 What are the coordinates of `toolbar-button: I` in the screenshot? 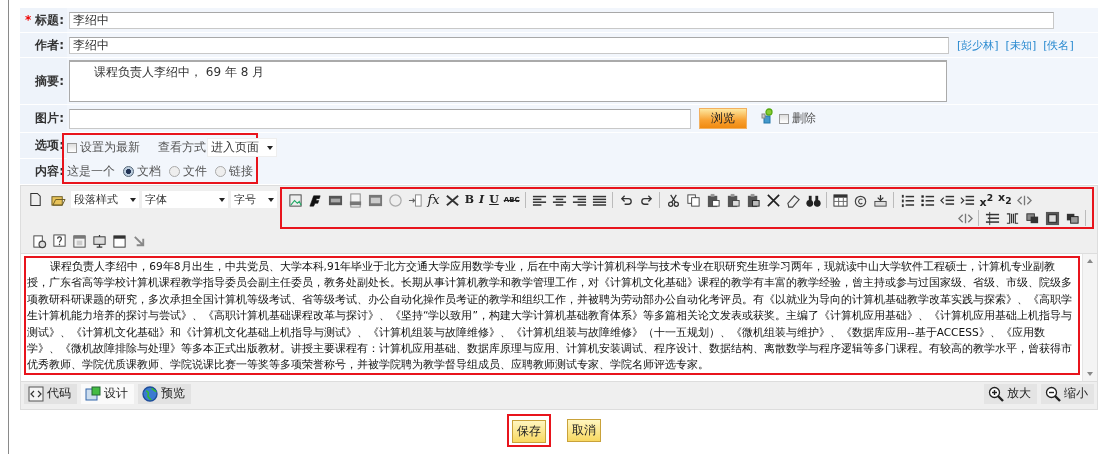 It's located at (481, 200).